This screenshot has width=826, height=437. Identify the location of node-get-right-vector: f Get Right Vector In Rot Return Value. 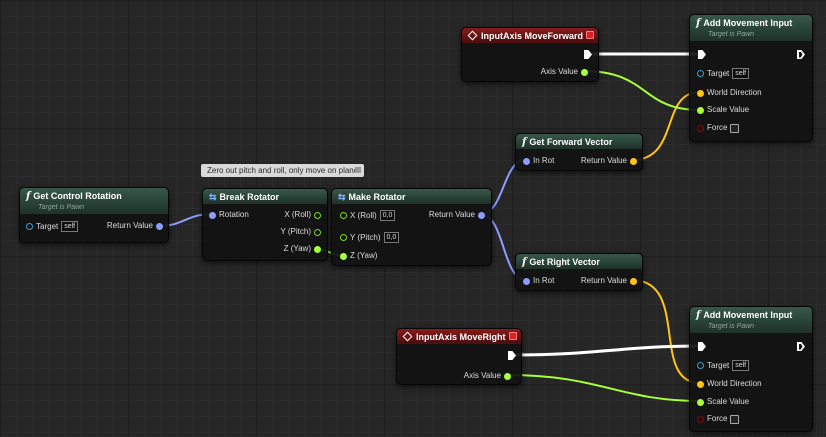
(579, 272).